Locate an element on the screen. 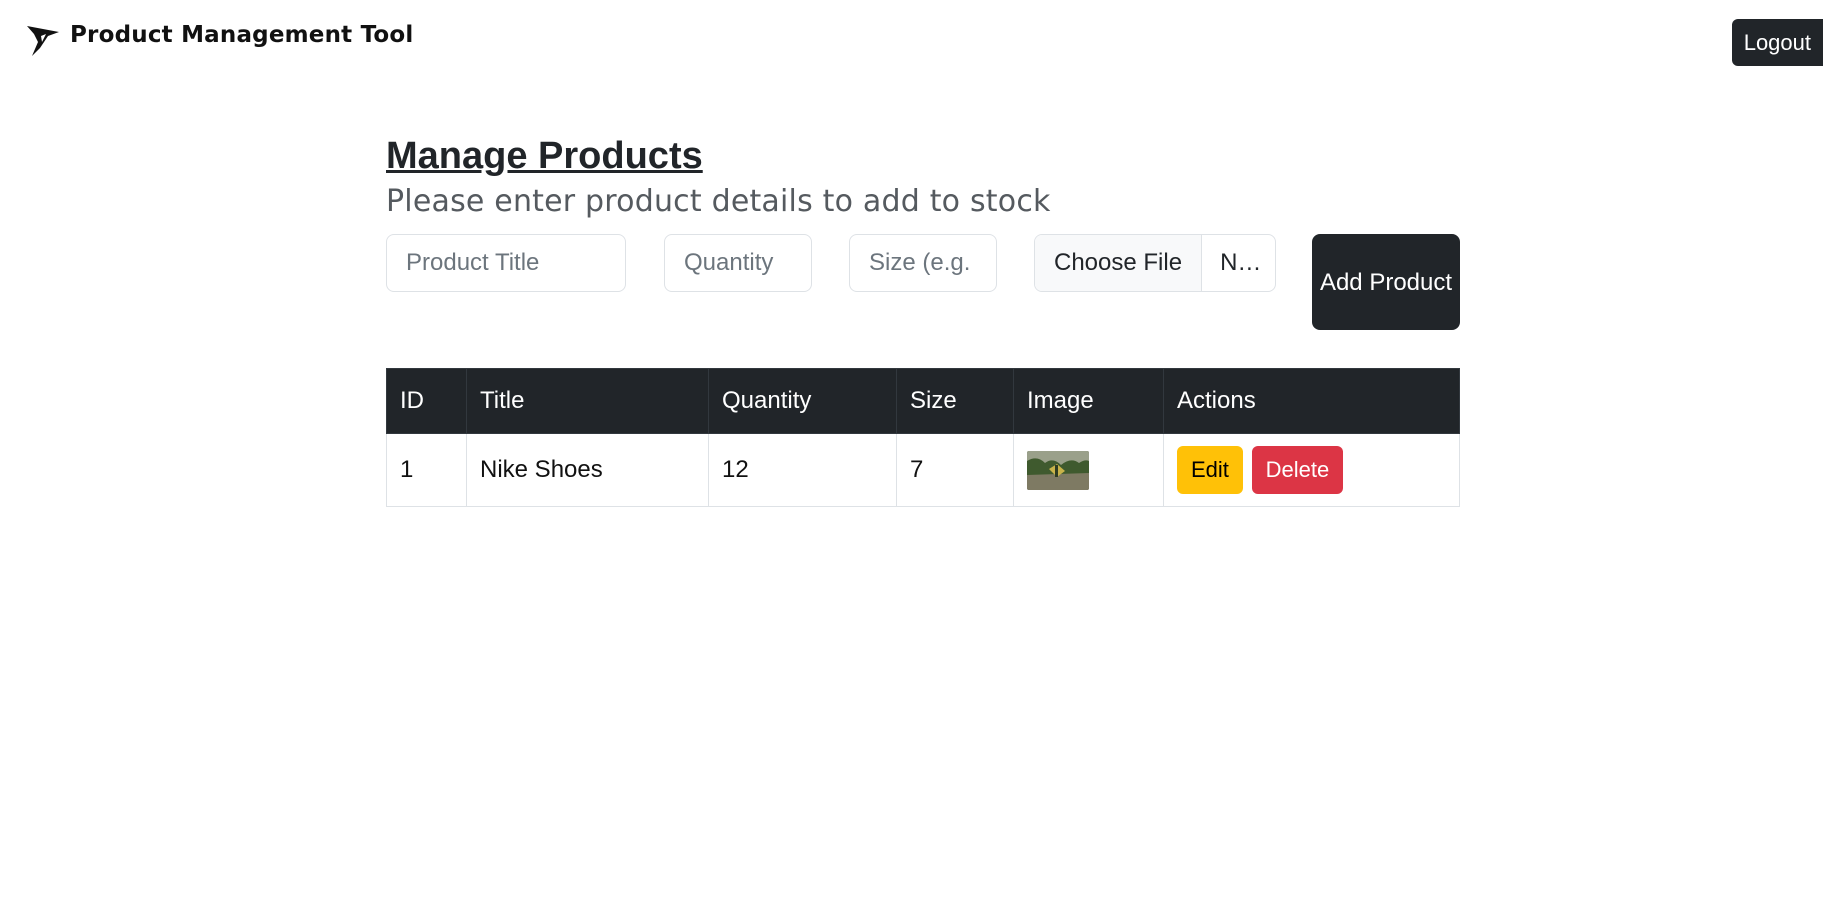  choose-file-button: Choose File is located at coordinates (1119, 263).